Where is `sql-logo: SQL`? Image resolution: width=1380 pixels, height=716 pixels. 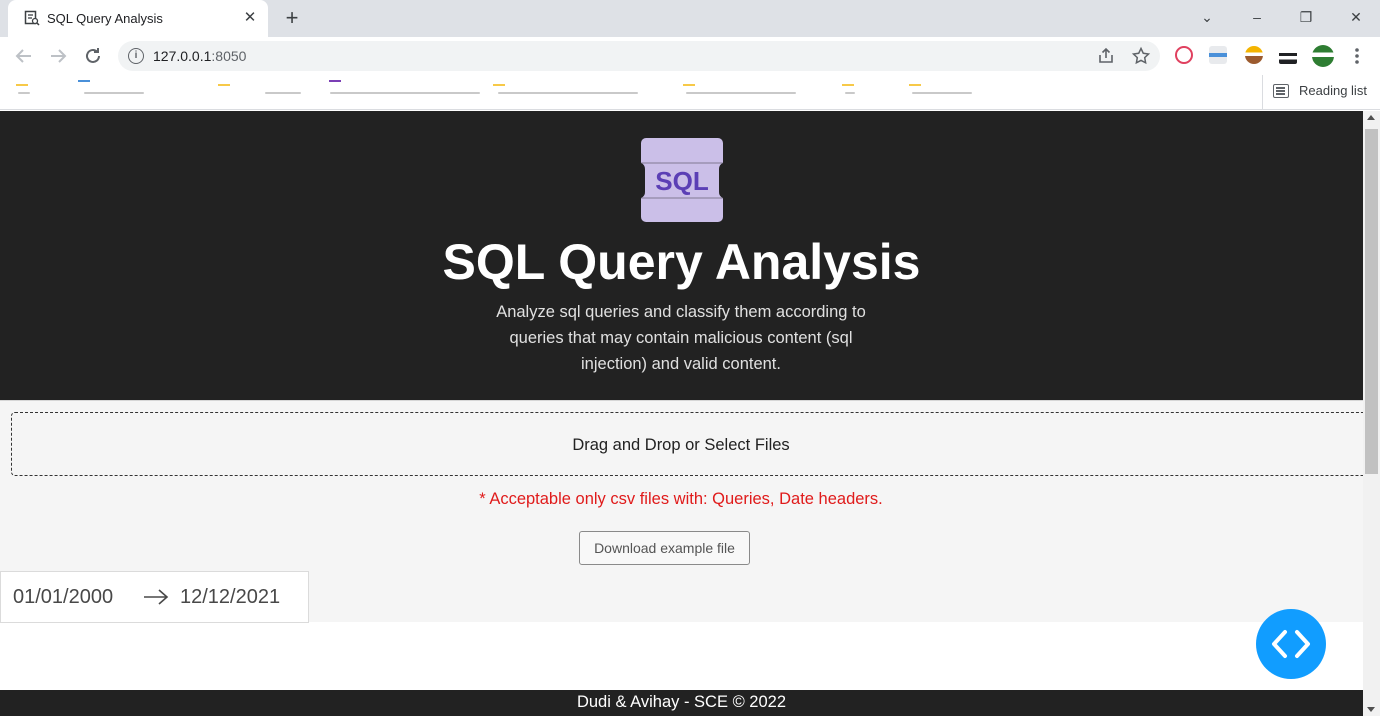
sql-logo: SQL is located at coordinates (682, 180).